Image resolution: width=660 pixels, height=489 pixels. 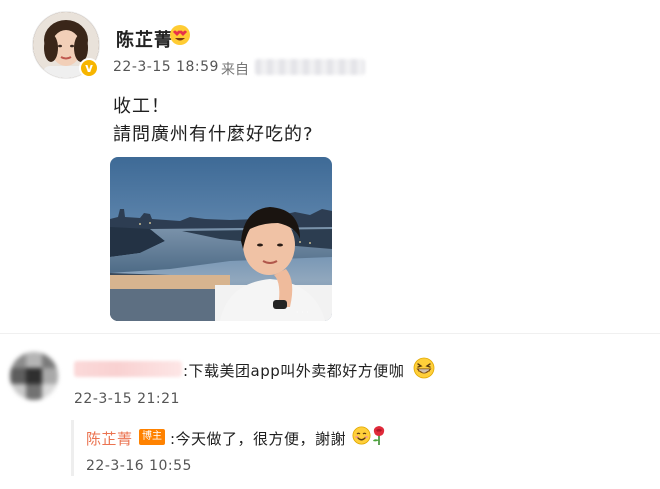 I want to click on post-source-label: 来自, so click(x=235, y=70).